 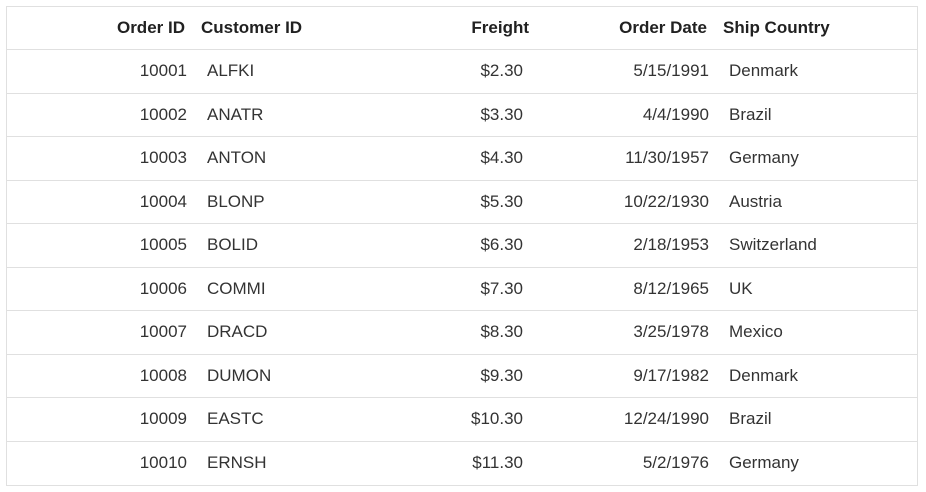 I want to click on order-date-cell: 5/2/1976, so click(x=675, y=463).